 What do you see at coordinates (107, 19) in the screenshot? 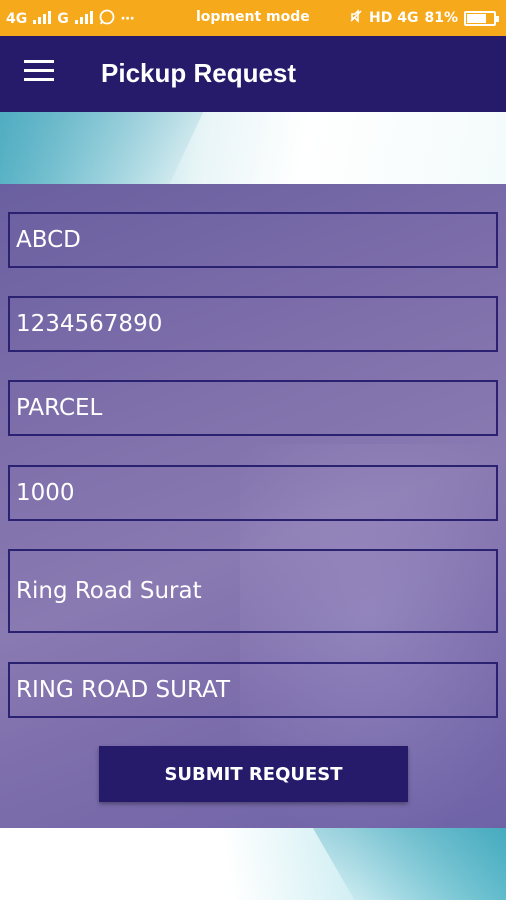
I see `whatsapp-icon` at bounding box center [107, 19].